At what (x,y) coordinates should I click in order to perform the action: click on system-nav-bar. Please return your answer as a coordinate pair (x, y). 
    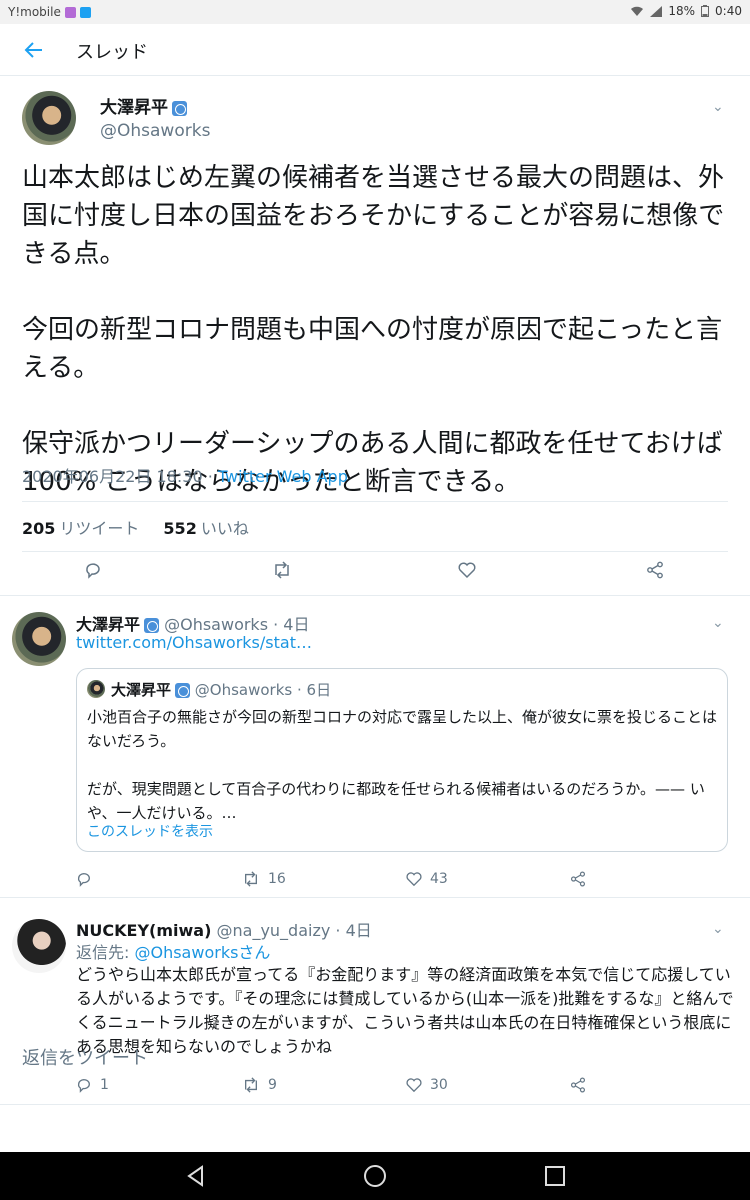
    Looking at the image, I should click on (375, 1176).